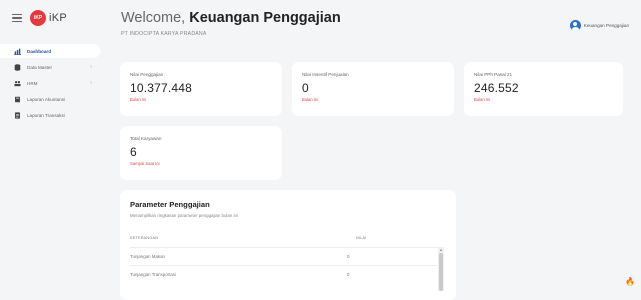 Image resolution: width=641 pixels, height=300 pixels. Describe the element at coordinates (170, 204) in the screenshot. I see `panel-title: Parameter Penggajian` at that location.